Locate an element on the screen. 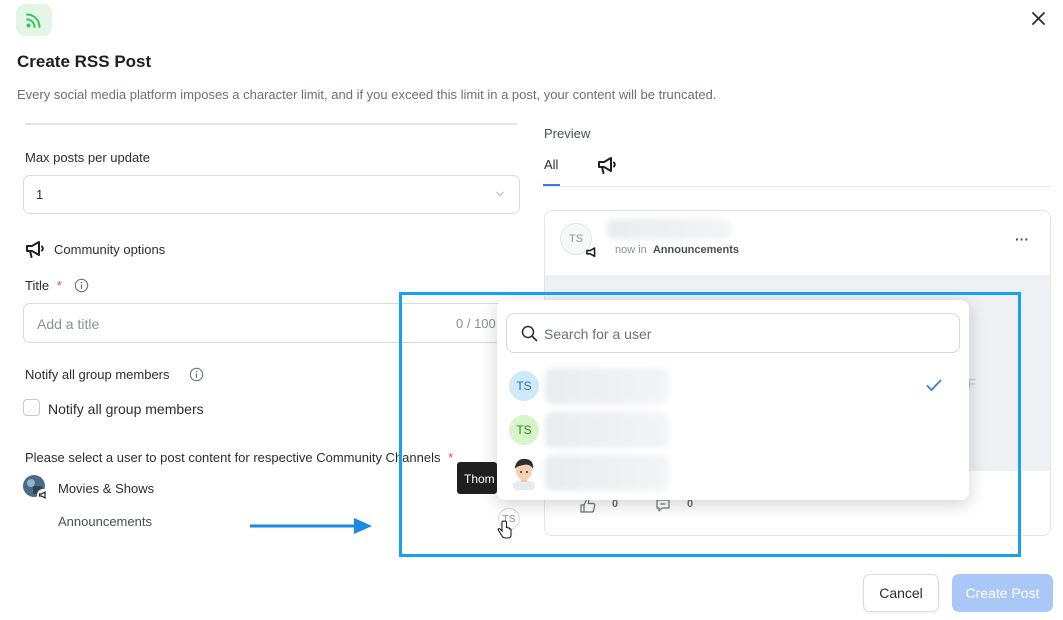 Image resolution: width=1063 pixels, height=620 pixels. title-placeholder: Add a title is located at coordinates (68, 324).